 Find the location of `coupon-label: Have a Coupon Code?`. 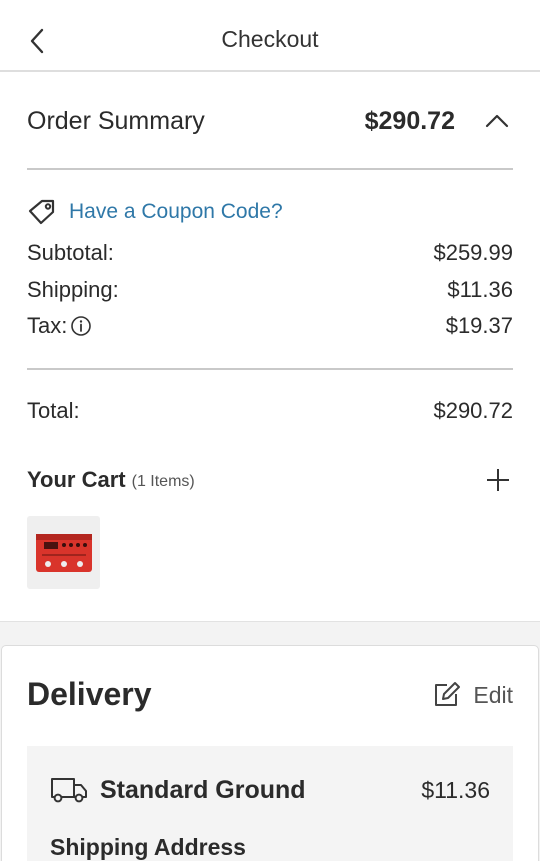

coupon-label: Have a Coupon Code? is located at coordinates (176, 211).